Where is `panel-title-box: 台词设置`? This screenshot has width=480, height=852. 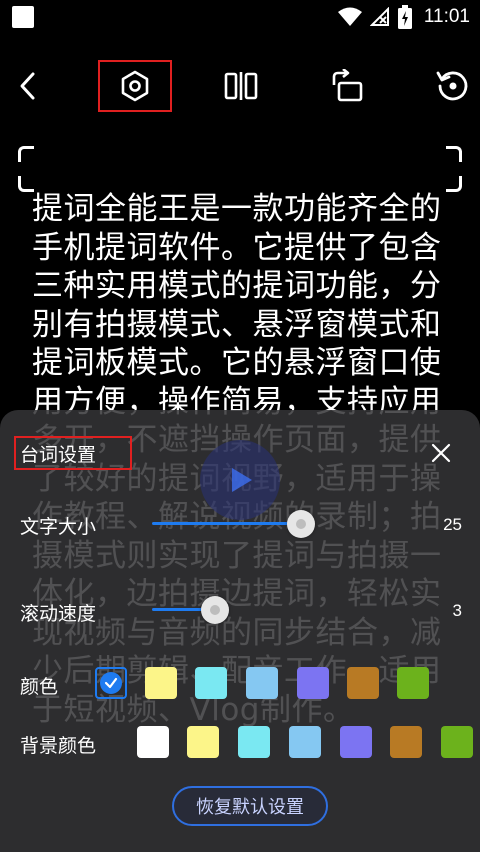
panel-title-box: 台词设置 is located at coordinates (73, 453).